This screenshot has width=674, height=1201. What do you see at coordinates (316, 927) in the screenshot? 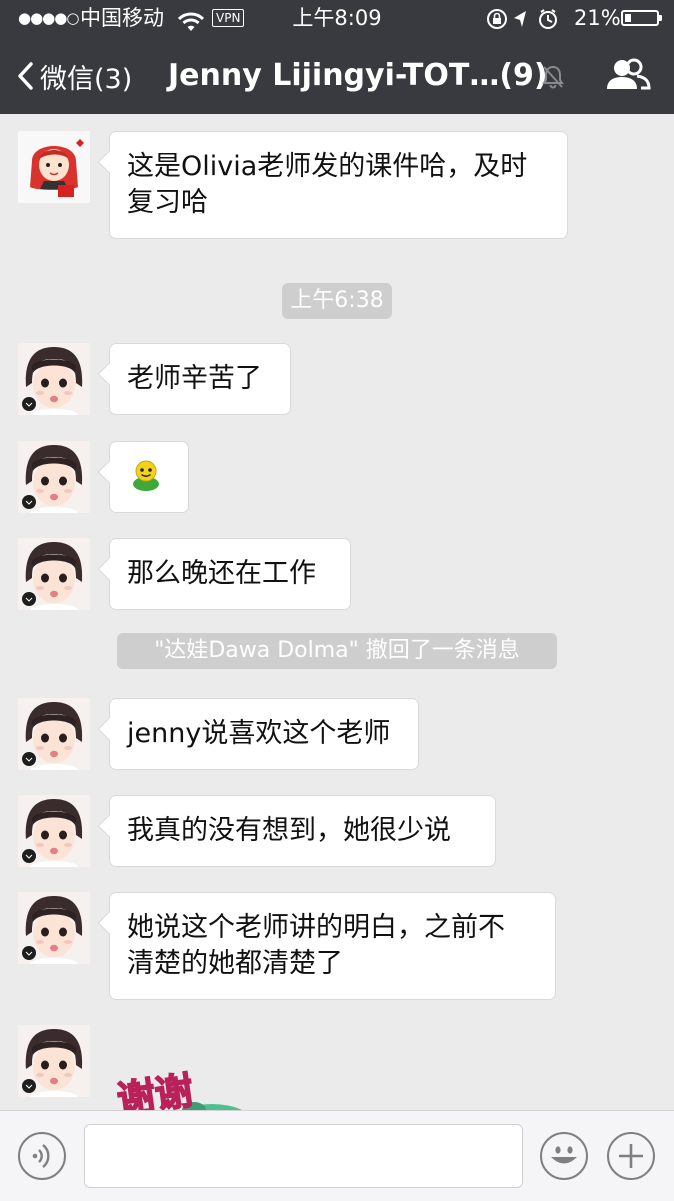
I see `message-text-line-1: 她说这个老师讲的明白，之前不` at bounding box center [316, 927].